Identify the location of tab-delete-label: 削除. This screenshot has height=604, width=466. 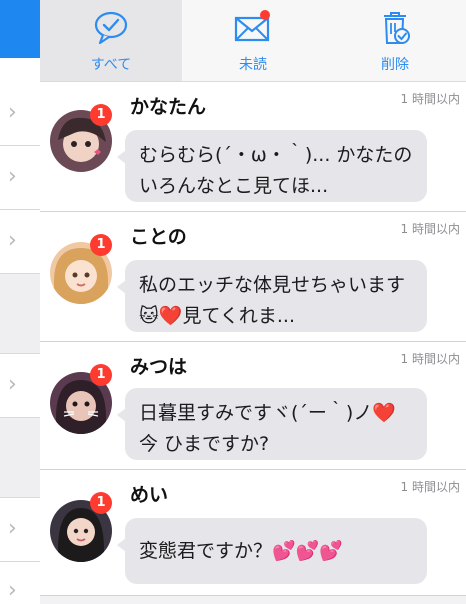
(395, 65).